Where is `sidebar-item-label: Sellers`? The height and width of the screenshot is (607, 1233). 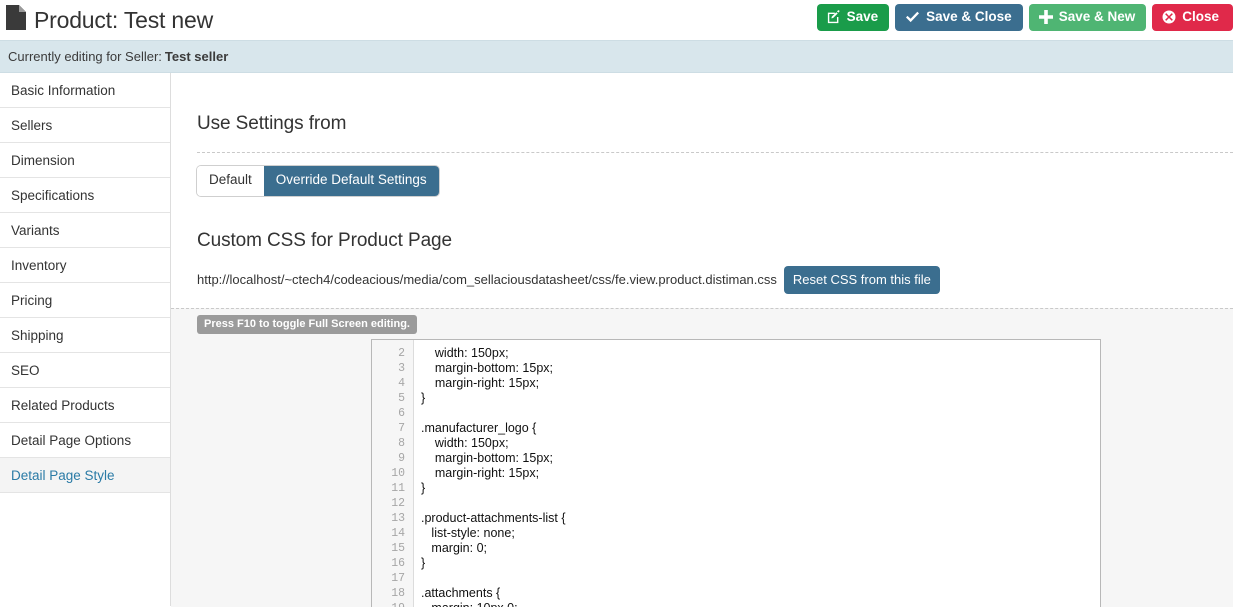
sidebar-item-label: Sellers is located at coordinates (32, 125).